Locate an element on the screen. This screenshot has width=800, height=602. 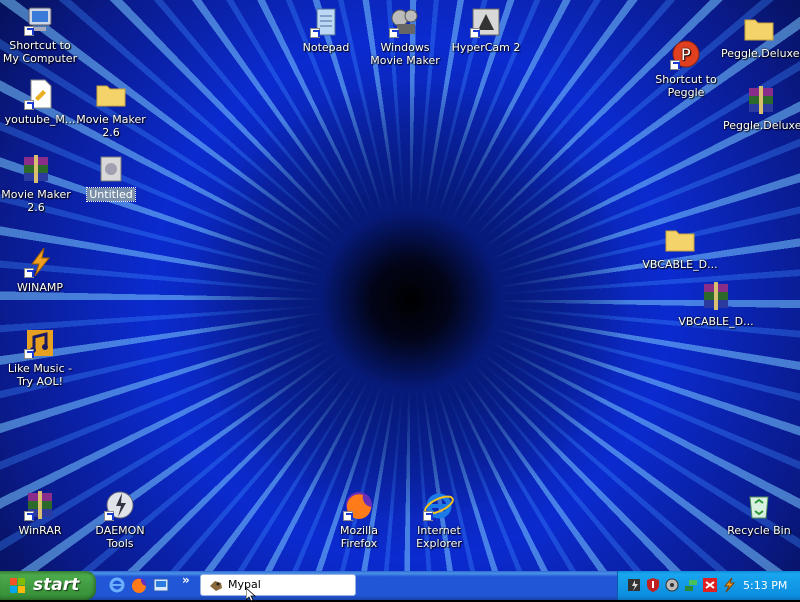
icon-label: Mozilla Firefox is located at coordinates (359, 537).